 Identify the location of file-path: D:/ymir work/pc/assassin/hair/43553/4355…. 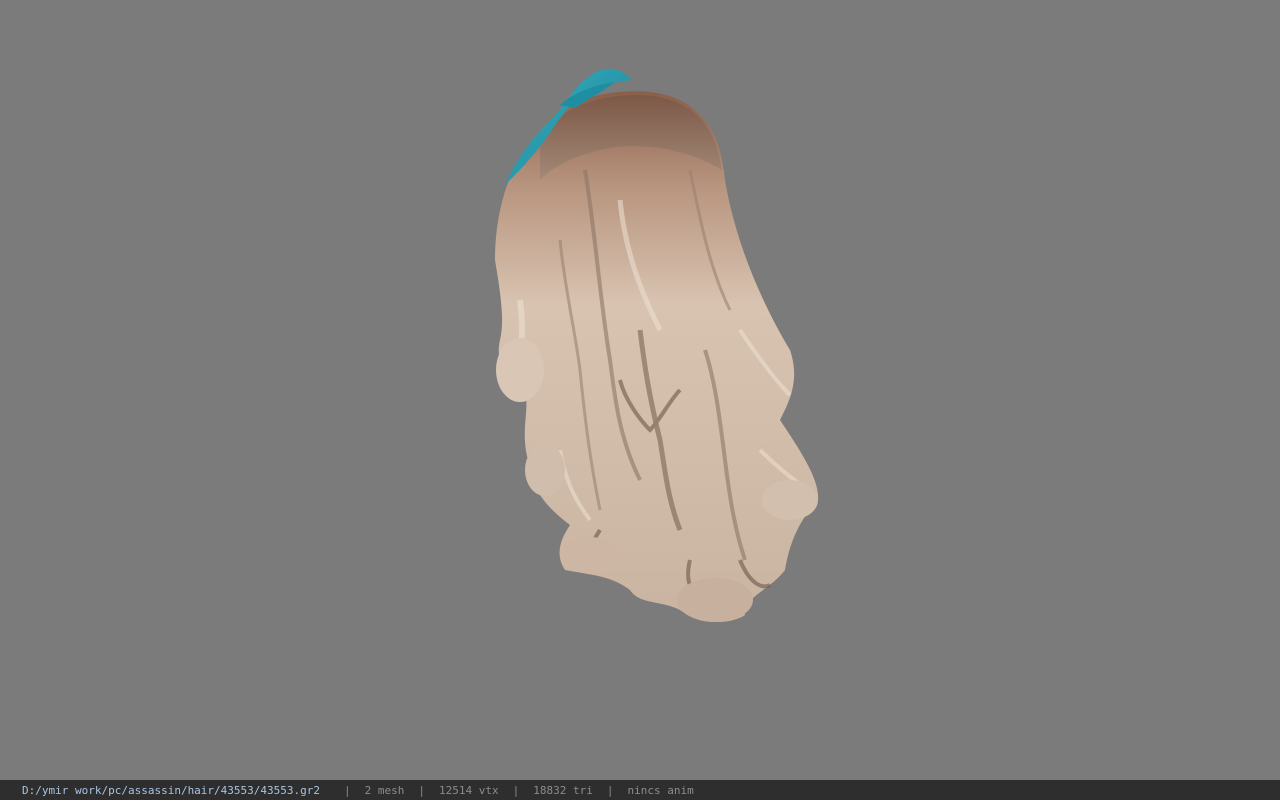
(171, 790).